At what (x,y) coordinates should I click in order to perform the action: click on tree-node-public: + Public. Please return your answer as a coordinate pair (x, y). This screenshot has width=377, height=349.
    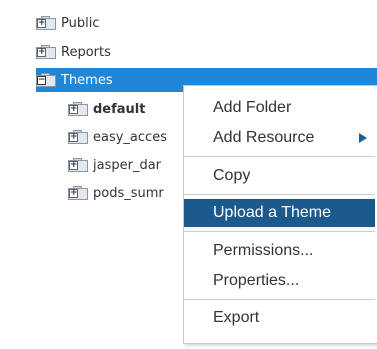
    Looking at the image, I should click on (67, 23).